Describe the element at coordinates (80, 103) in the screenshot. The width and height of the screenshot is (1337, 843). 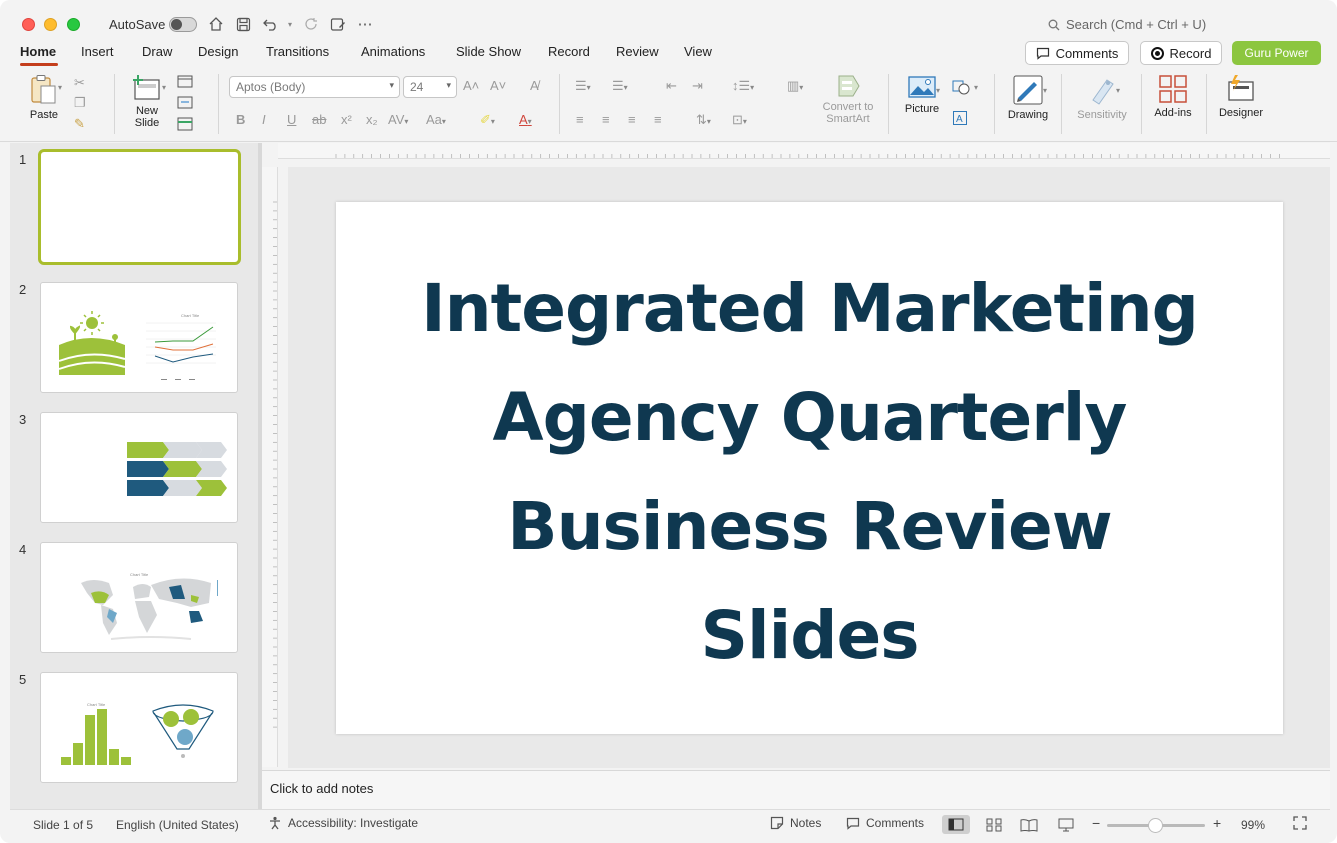
I see `copy-icon: ❐` at that location.